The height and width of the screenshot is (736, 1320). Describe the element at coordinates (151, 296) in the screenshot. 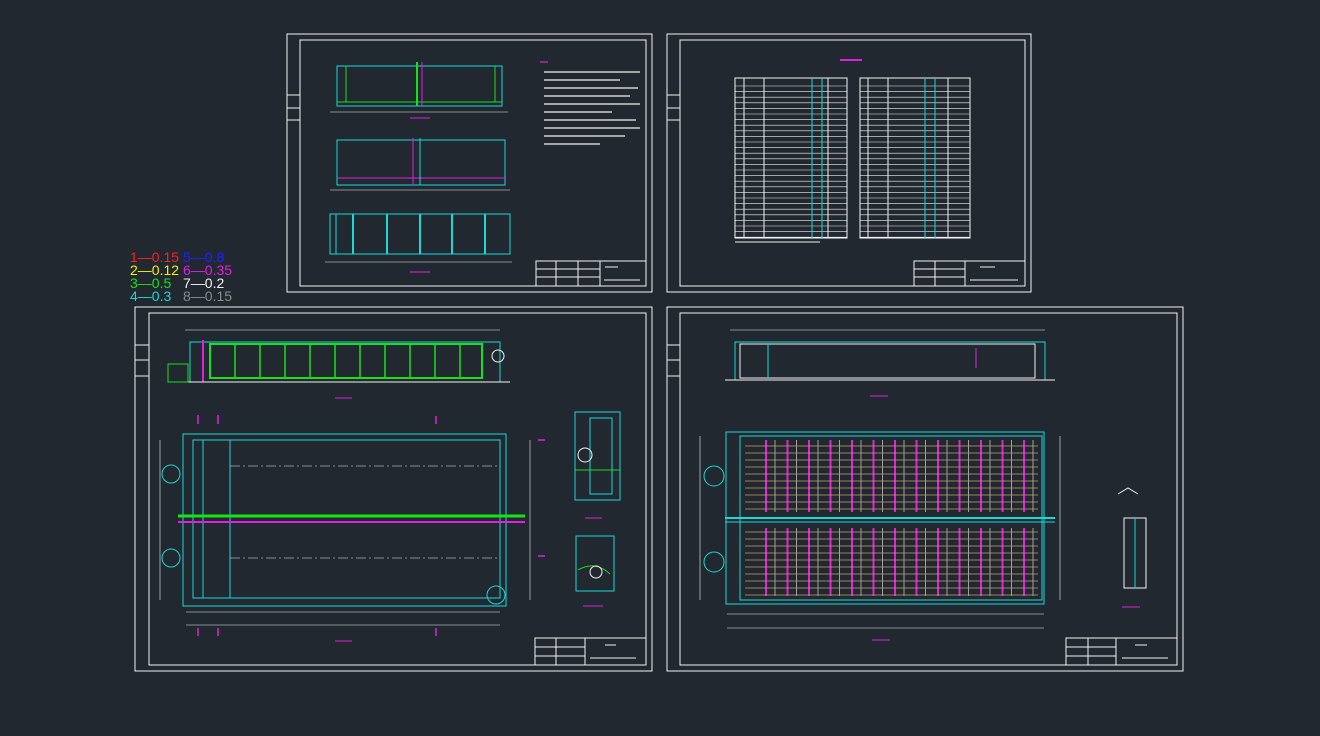

I see `legend-entry-4: 4—0.3` at that location.